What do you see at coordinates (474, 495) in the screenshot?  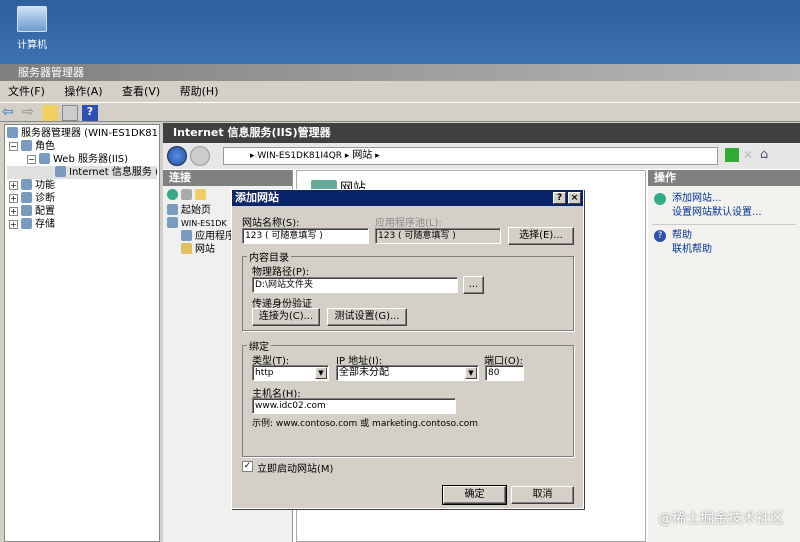 I see `ok-button: 确定` at bounding box center [474, 495].